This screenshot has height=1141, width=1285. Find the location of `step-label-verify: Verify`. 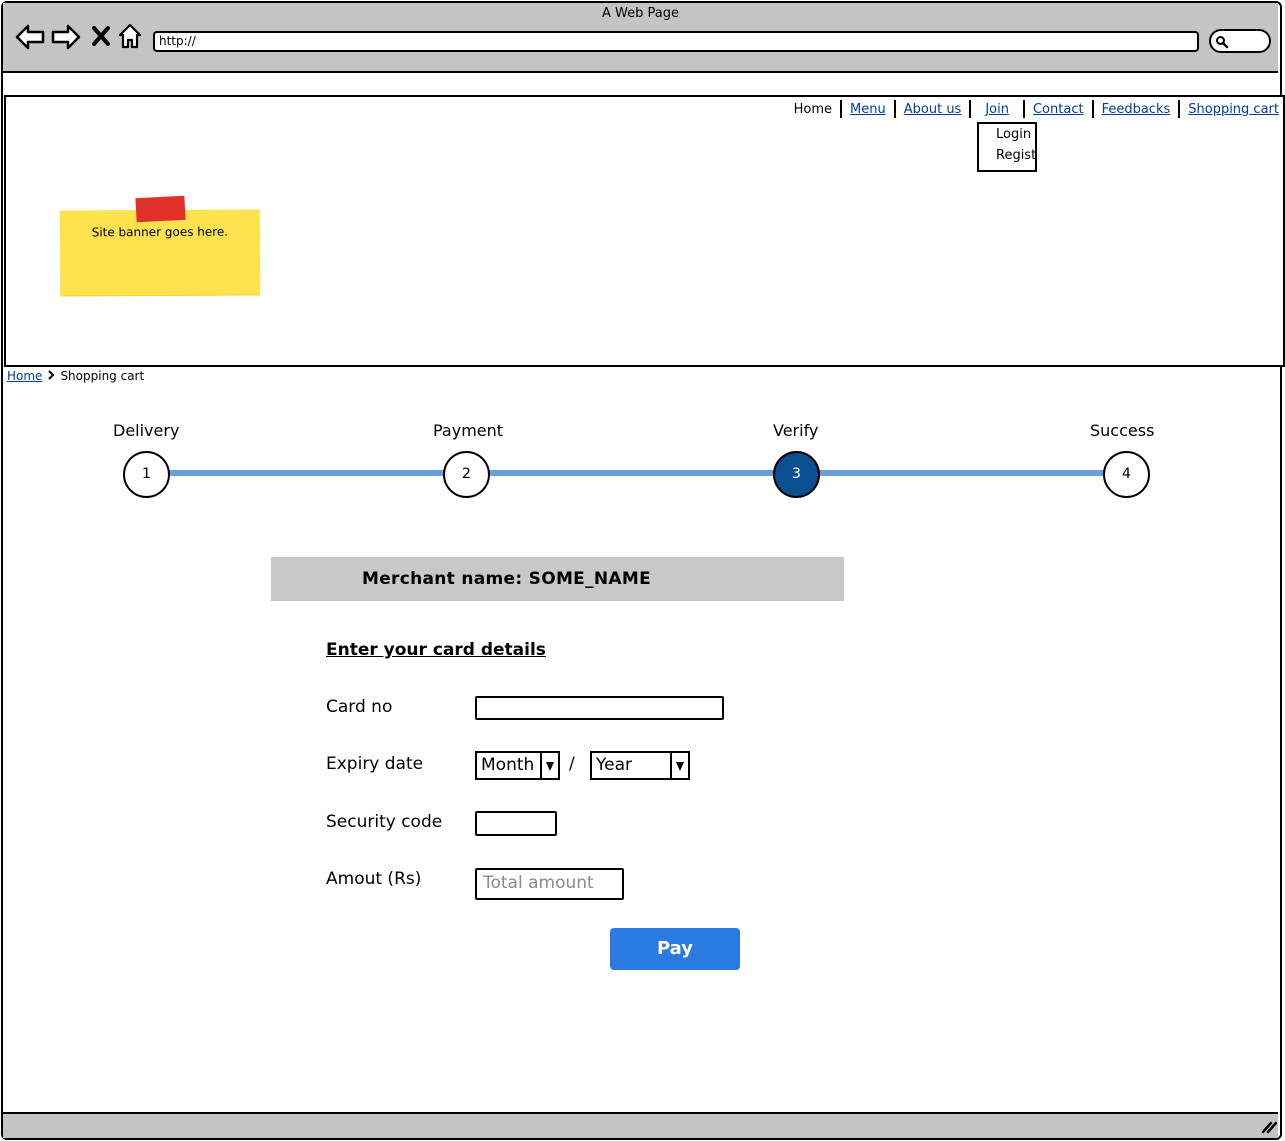

step-label-verify: Verify is located at coordinates (796, 430).